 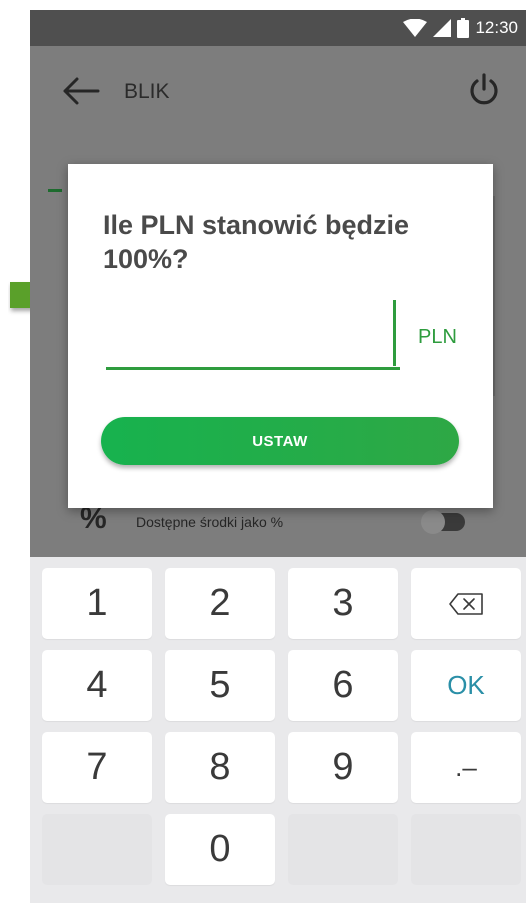 I want to click on key-6: 6, so click(x=343, y=685).